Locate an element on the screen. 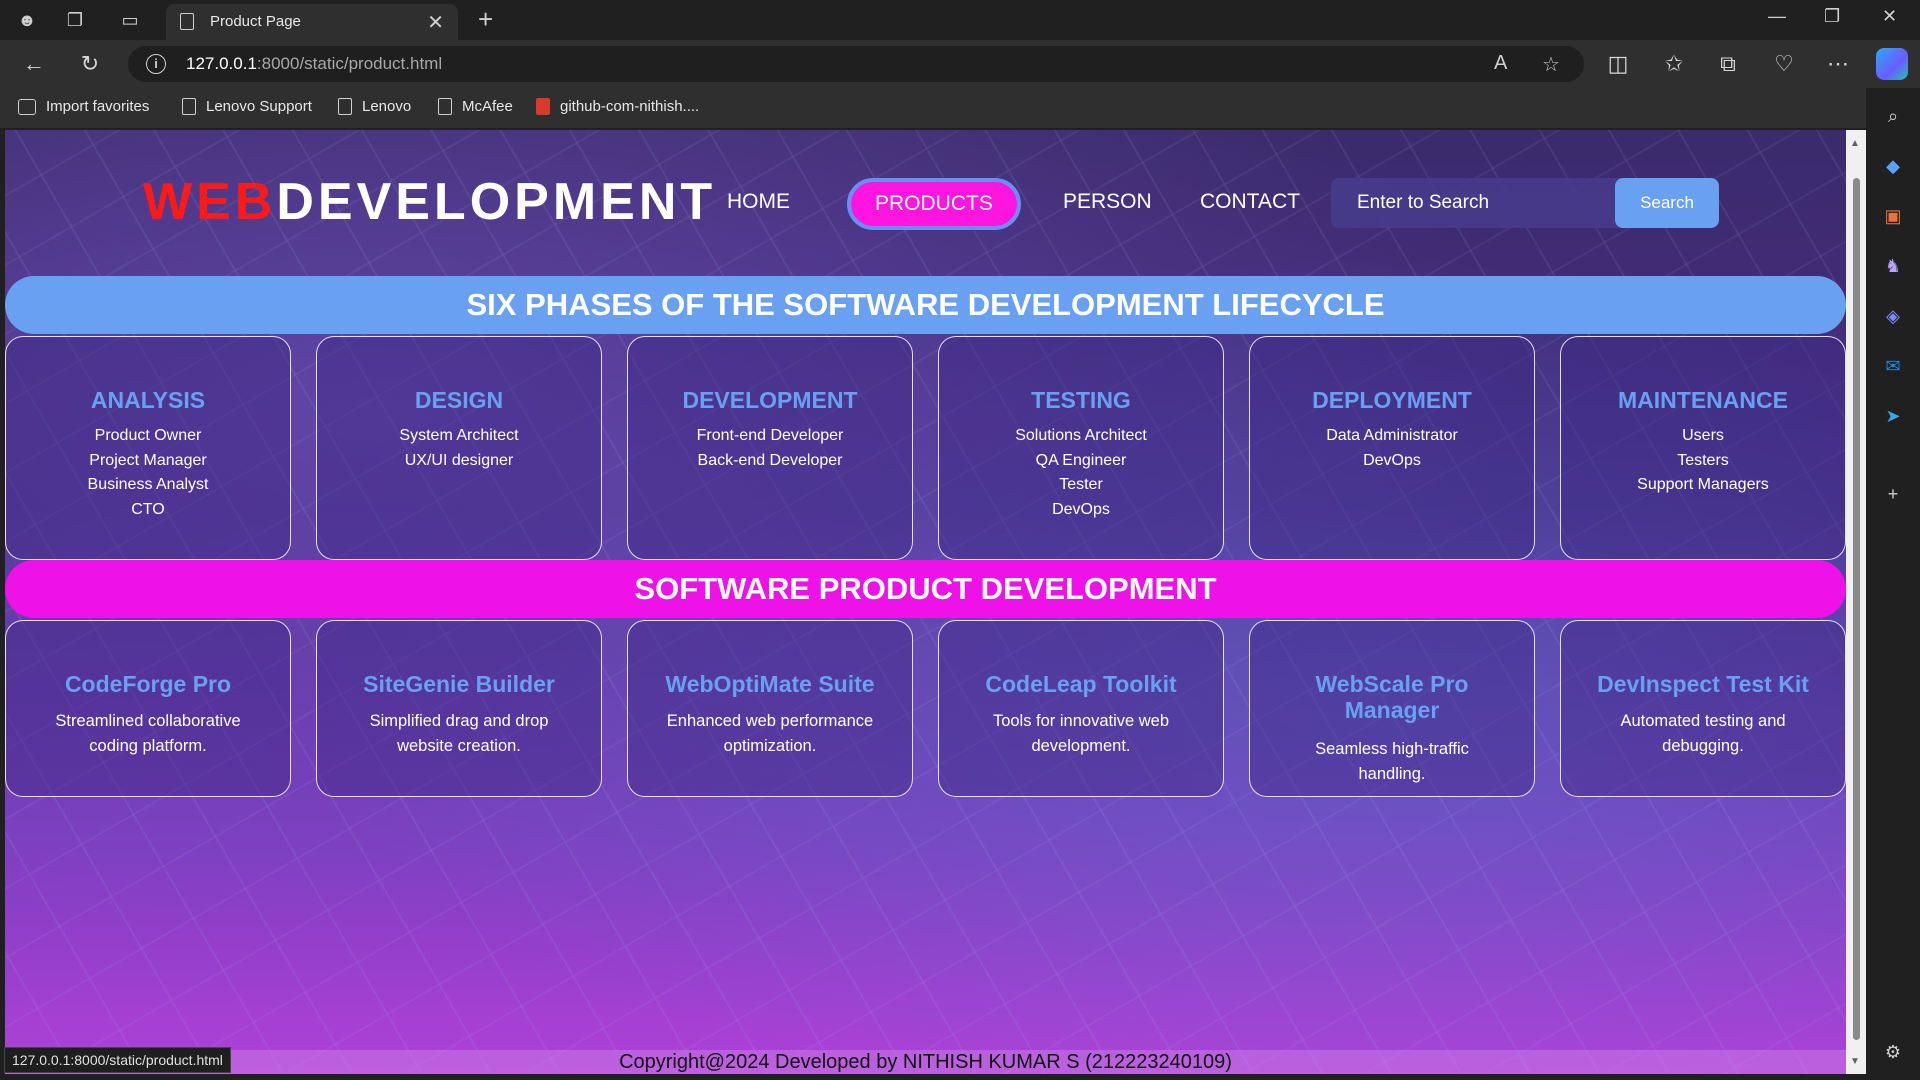  favorite-mcafee: McAfee is located at coordinates (475, 106).